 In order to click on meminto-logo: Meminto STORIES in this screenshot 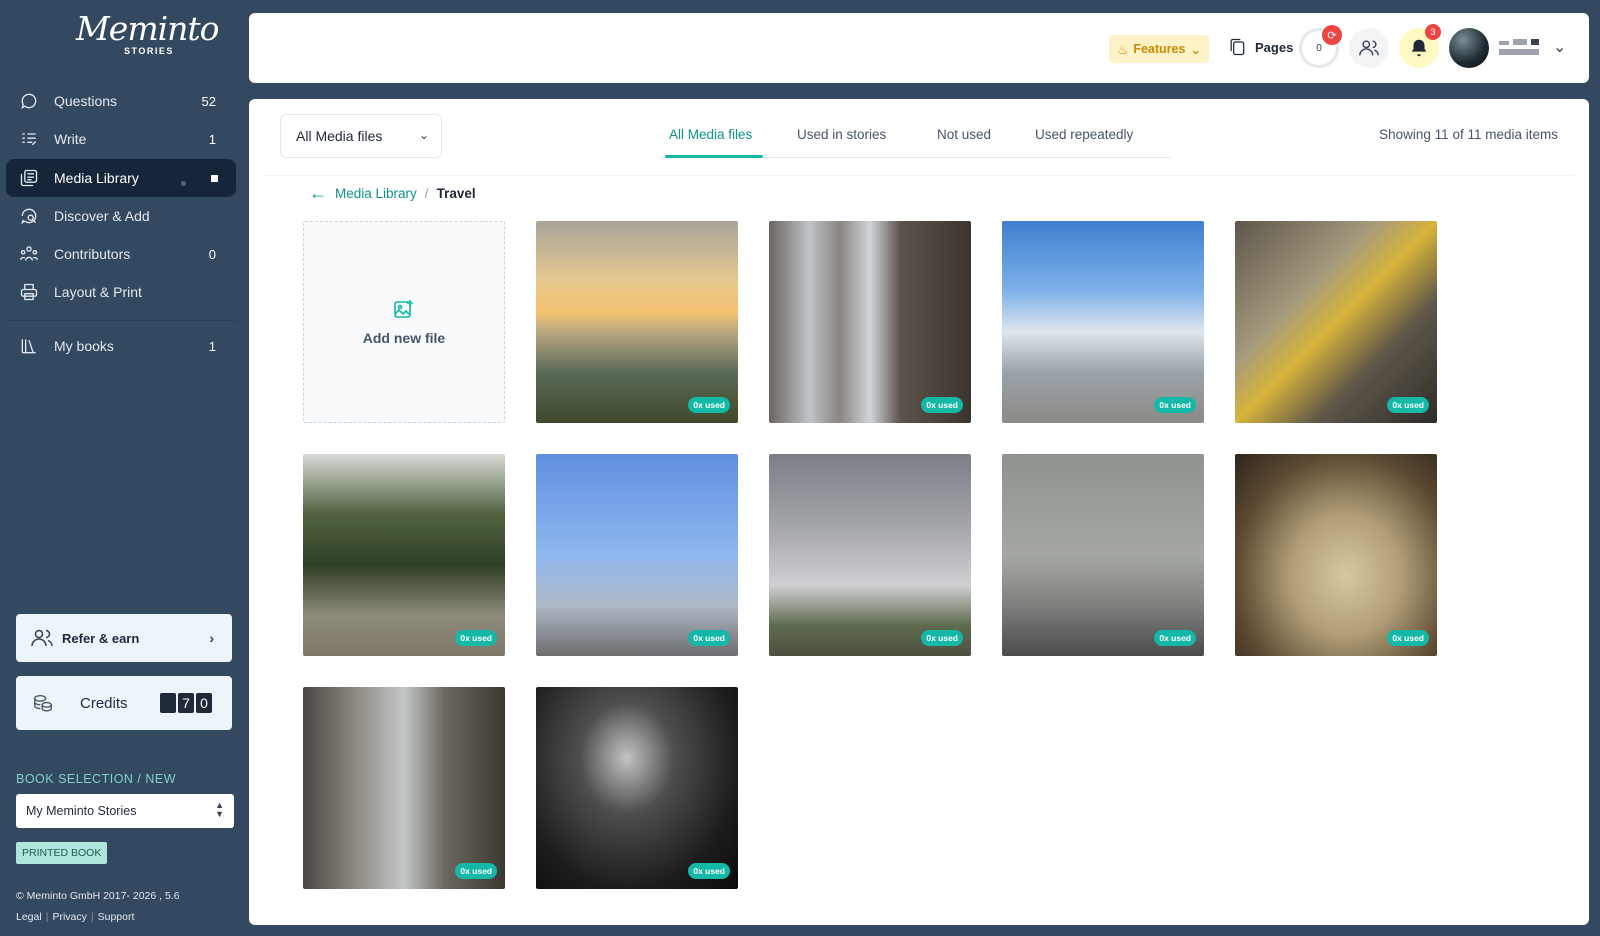, I will do `click(148, 33)`.